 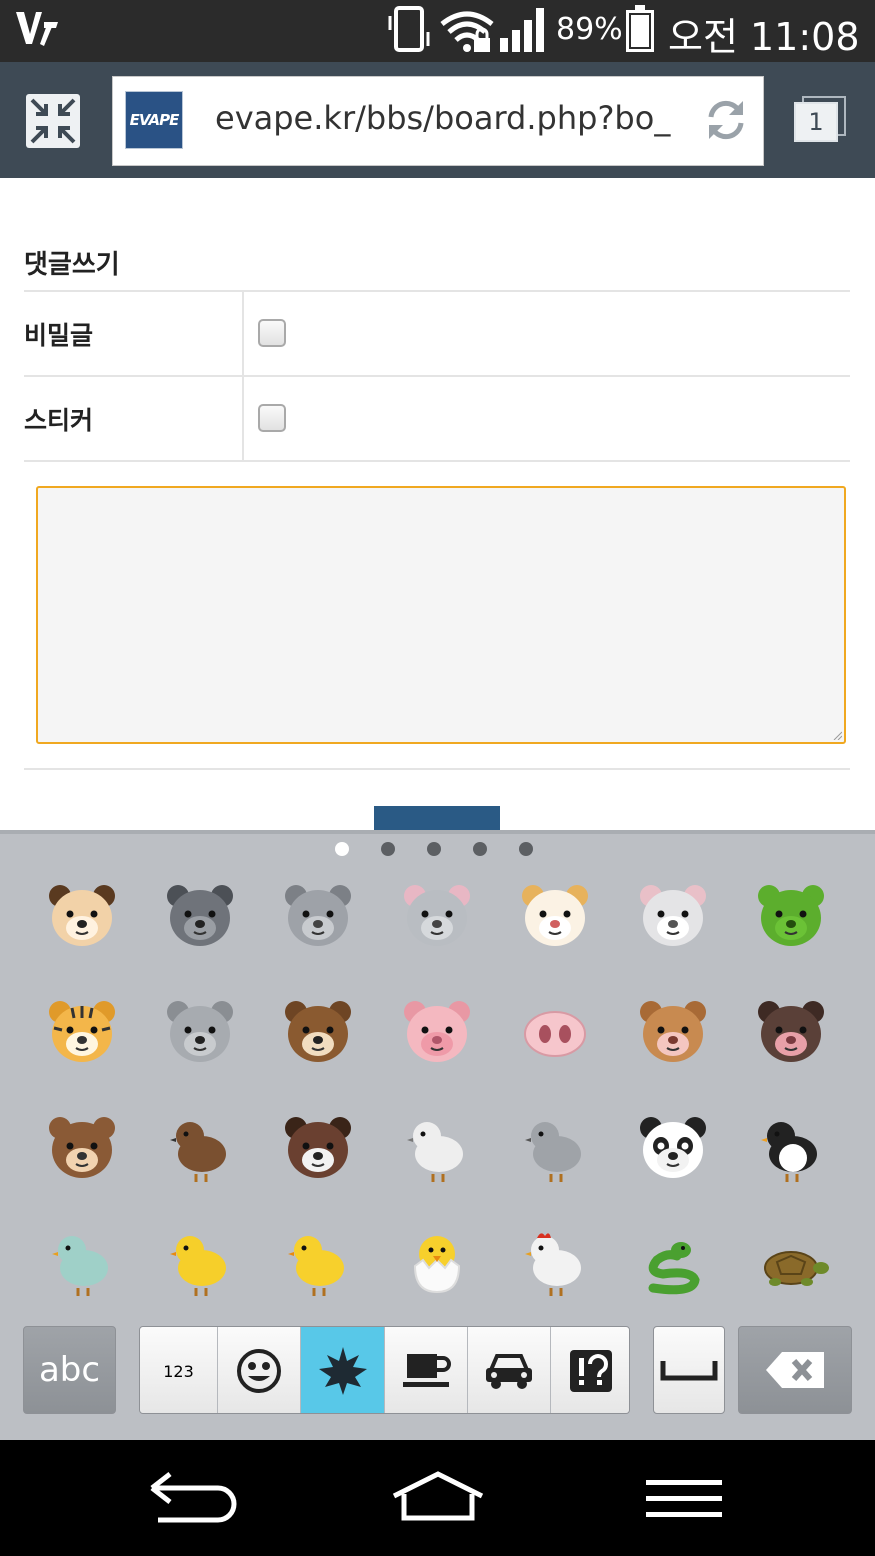 What do you see at coordinates (555, 1032) in the screenshot?
I see `pig-nose-emoji` at bounding box center [555, 1032].